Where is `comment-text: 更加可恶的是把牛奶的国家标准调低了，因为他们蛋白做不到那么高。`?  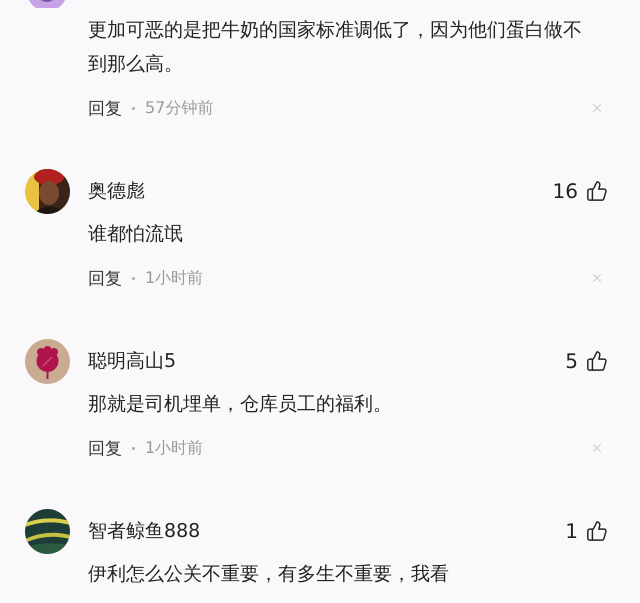
comment-text: 更加可恶的是把牛奶的国家标准调低了，因为他们蛋白做不到那么高。 is located at coordinates (335, 47).